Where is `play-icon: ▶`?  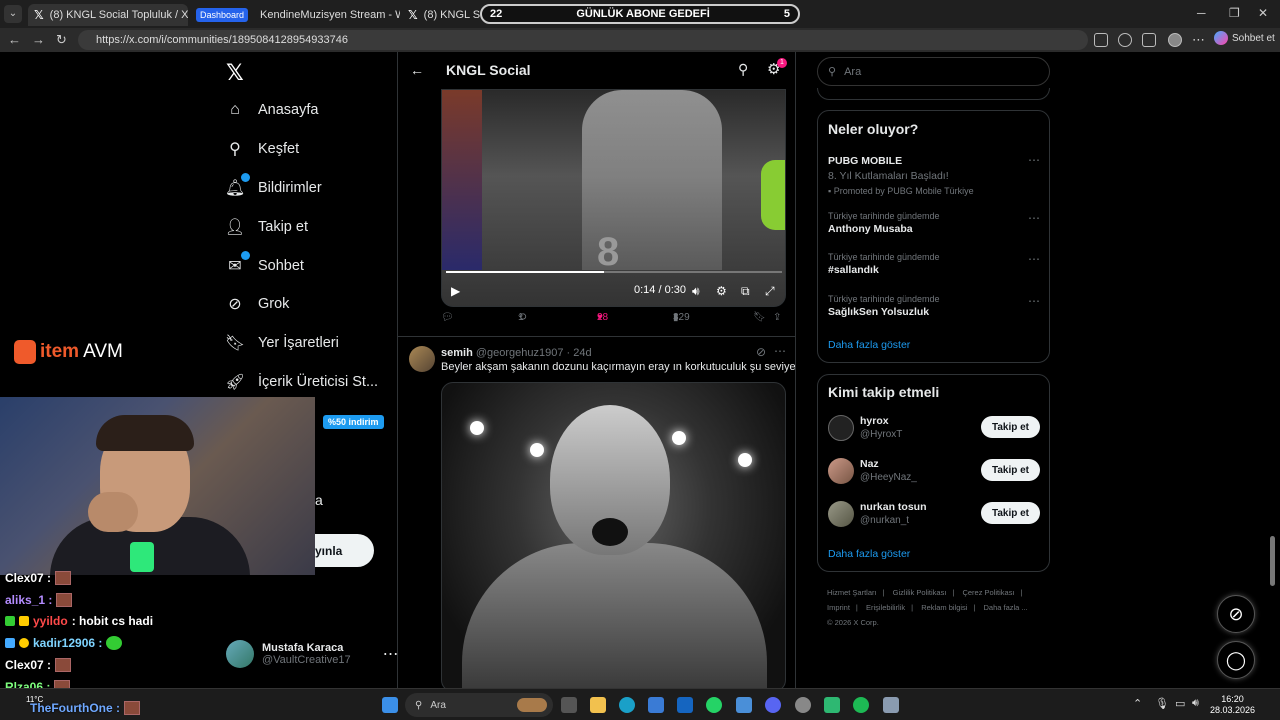 play-icon: ▶ is located at coordinates (455, 291).